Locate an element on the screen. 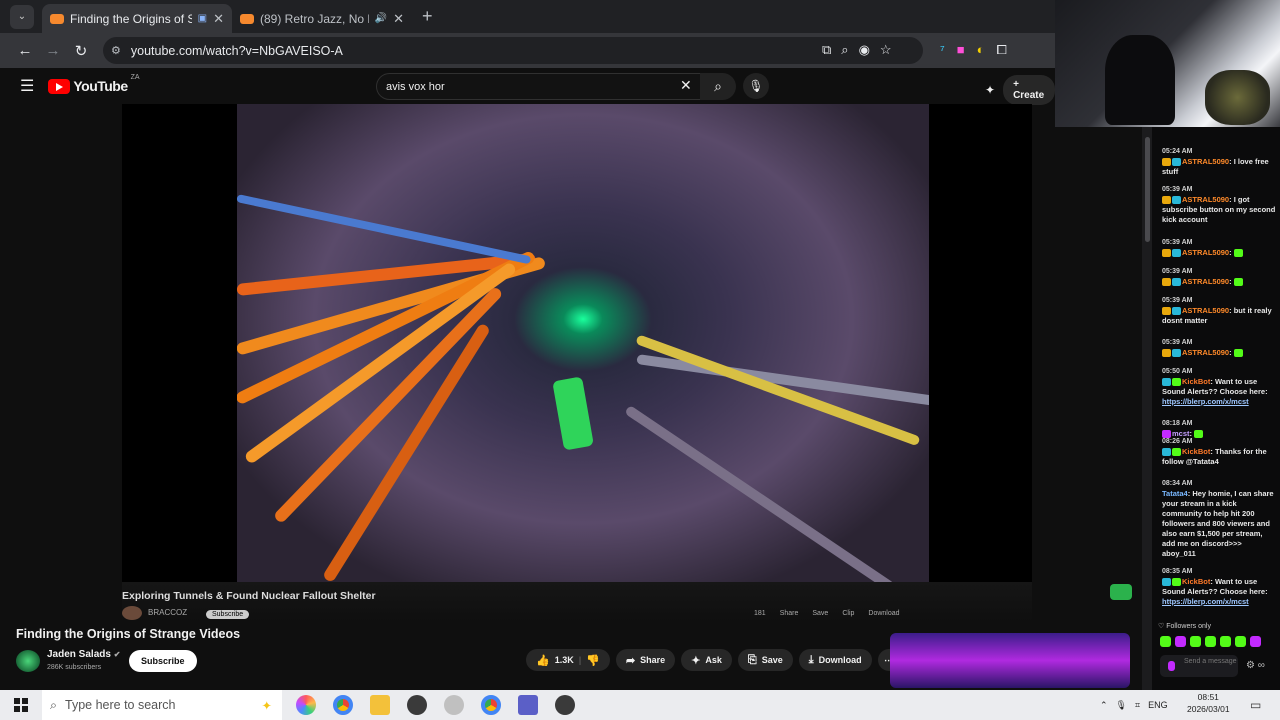 The image size is (1280, 720). extension-icon: ◐ is located at coordinates (981, 50).